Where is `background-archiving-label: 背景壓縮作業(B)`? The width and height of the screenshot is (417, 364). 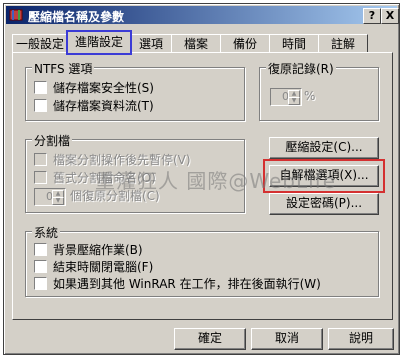
background-archiving-label: 背景壓縮作業(B) is located at coordinates (98, 250).